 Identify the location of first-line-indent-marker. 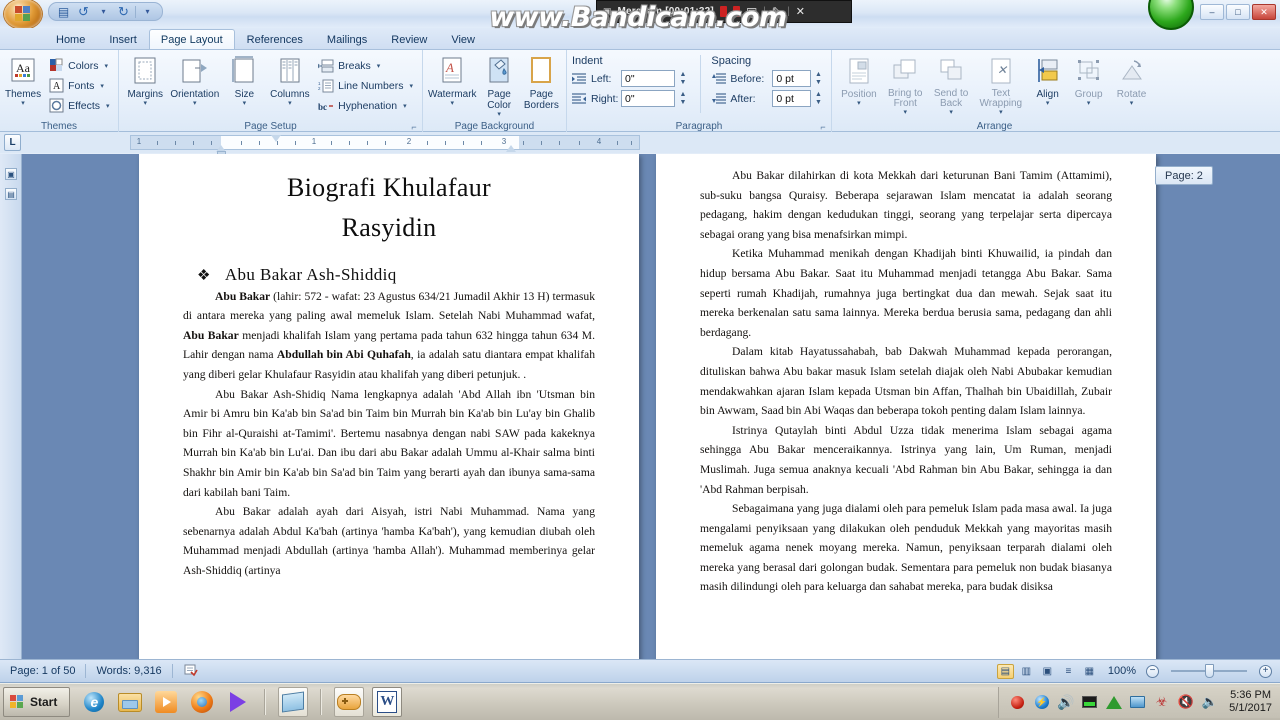
(276, 138).